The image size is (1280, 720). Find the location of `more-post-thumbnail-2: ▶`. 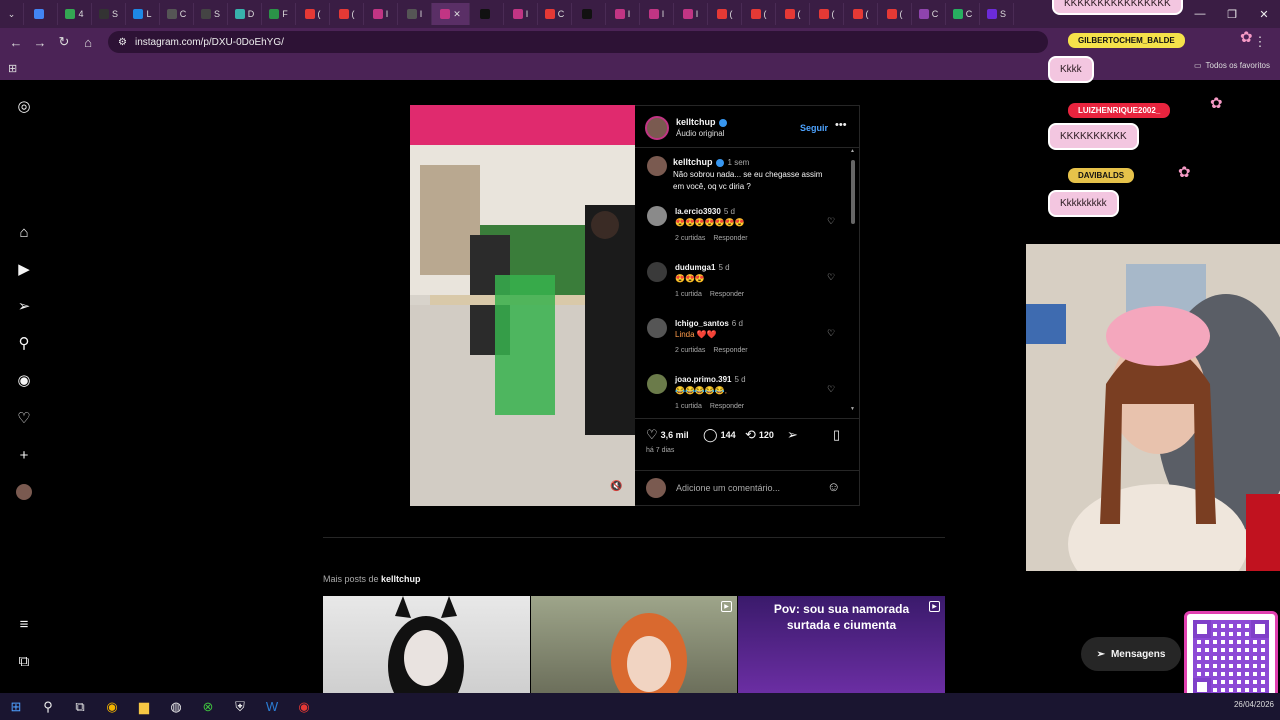

more-post-thumbnail-2: ▶ is located at coordinates (634, 644).